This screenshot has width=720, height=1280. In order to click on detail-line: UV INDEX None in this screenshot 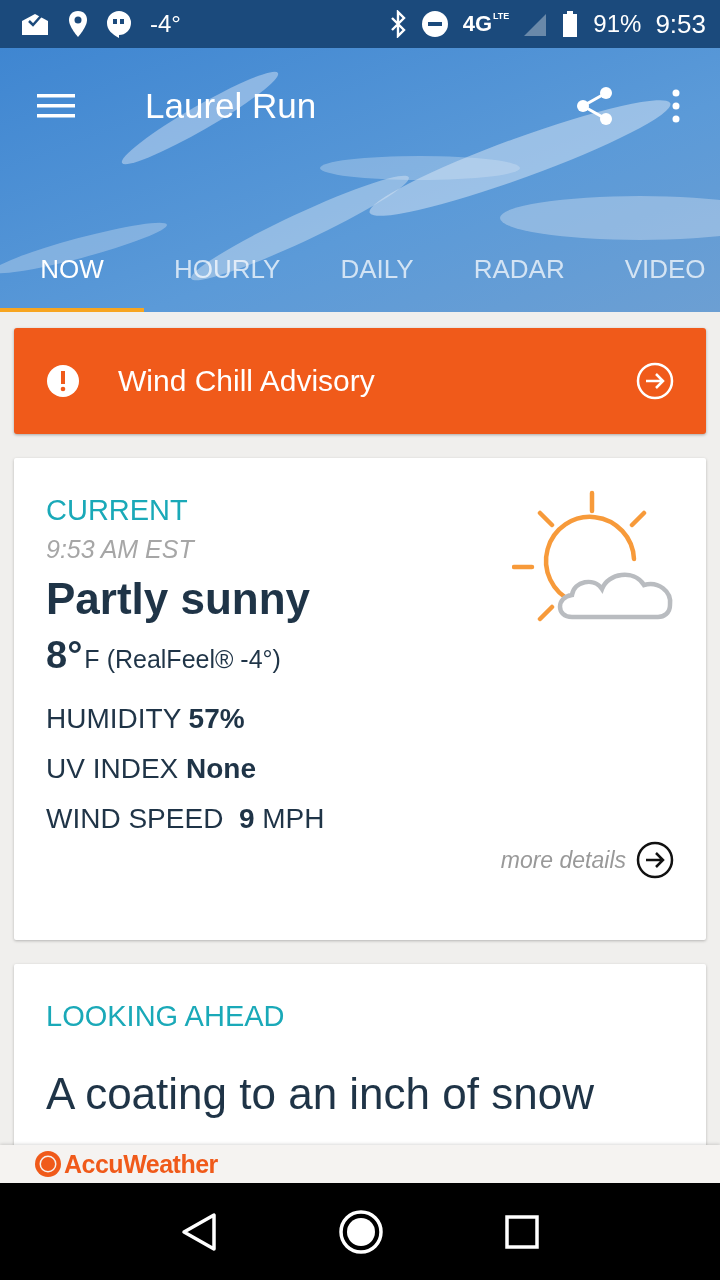, I will do `click(152, 769)`.